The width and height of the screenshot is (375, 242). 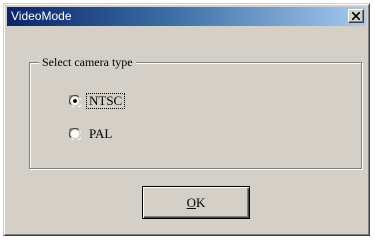 I want to click on close-button, so click(x=356, y=16).